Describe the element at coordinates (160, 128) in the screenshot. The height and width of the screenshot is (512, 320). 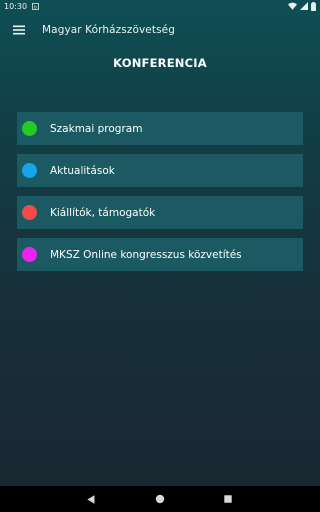
I see `menu-item-szakmai-program: Szakmai program` at that location.